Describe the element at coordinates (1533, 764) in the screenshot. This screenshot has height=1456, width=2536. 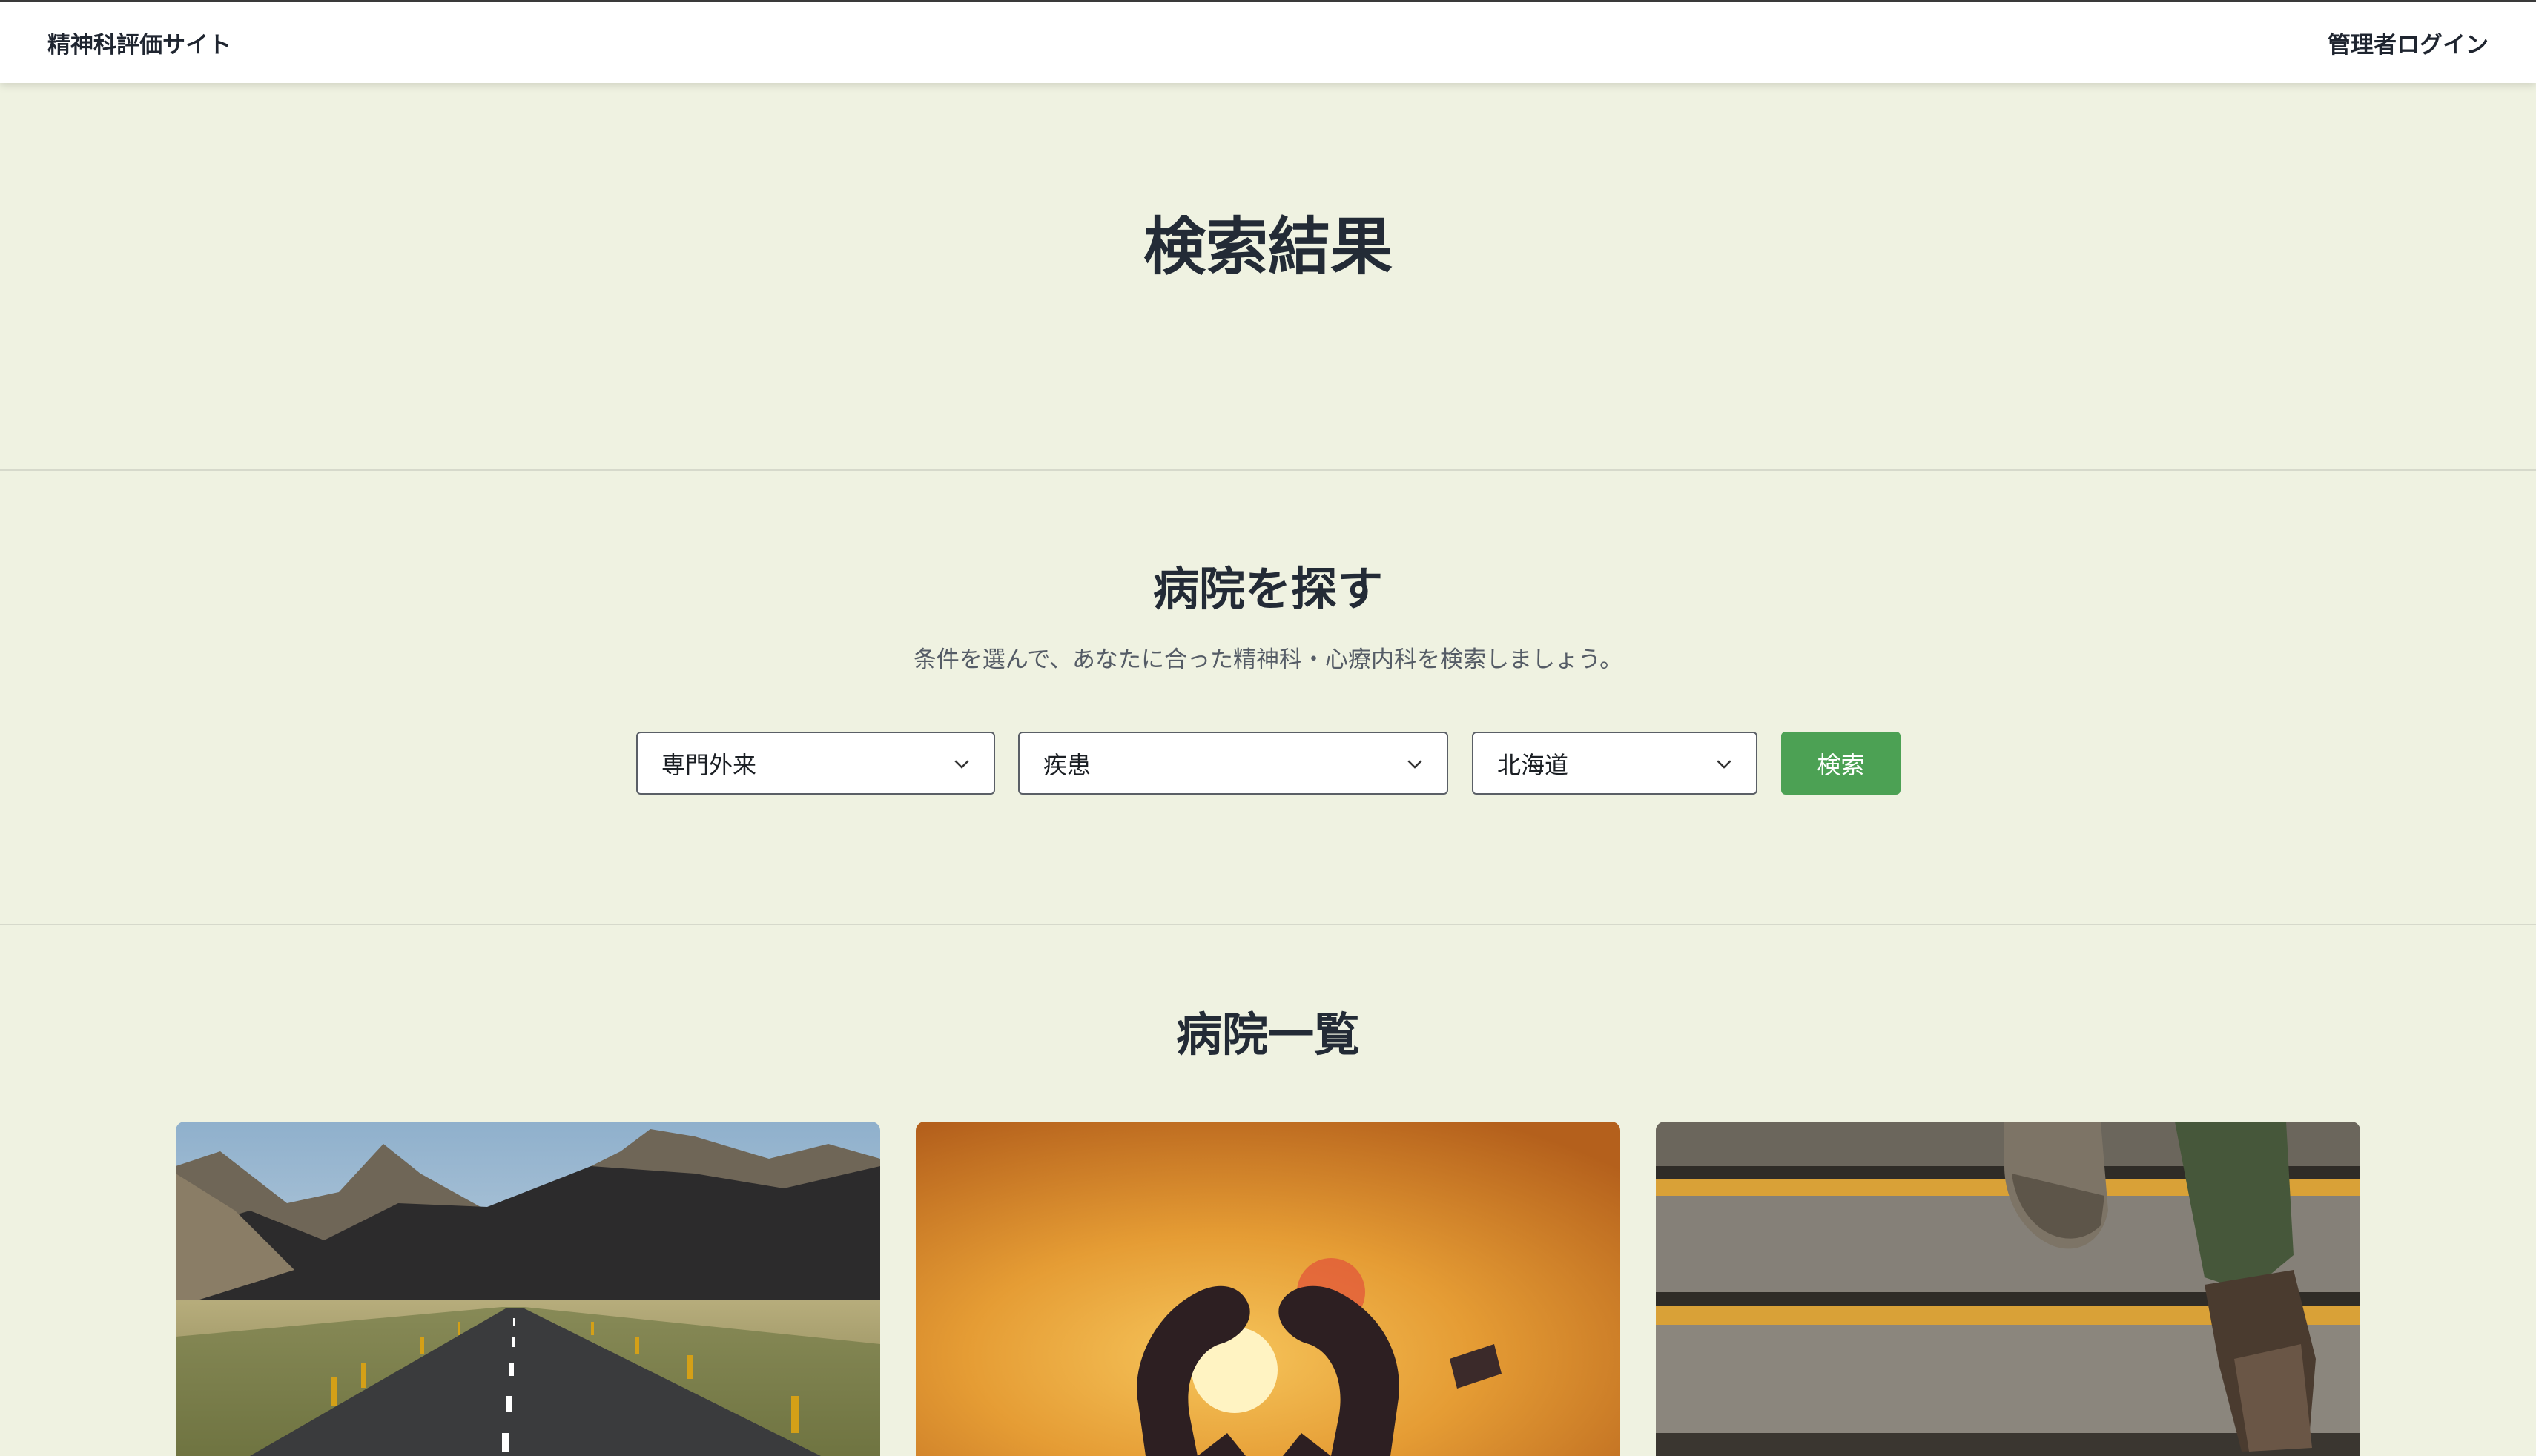
I see `region-select-value: 北海道` at that location.